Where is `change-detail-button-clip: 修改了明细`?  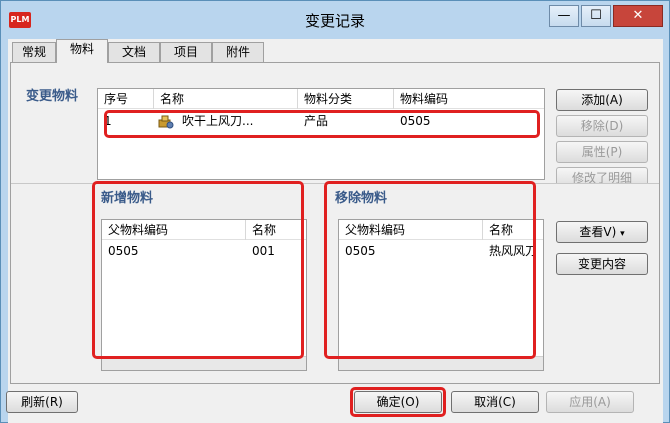 change-detail-button-clip: 修改了明细 is located at coordinates (602, 175).